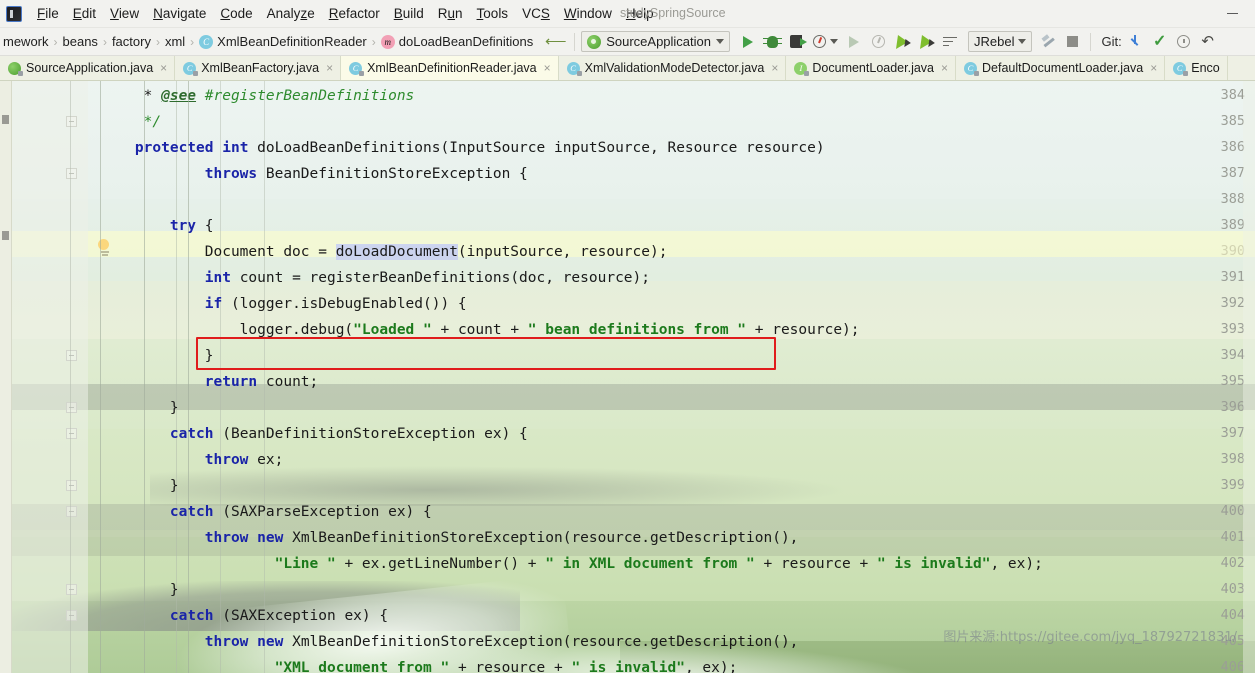 The width and height of the screenshot is (1255, 673). What do you see at coordinates (387, 41) in the screenshot?
I see `method-icon: m` at bounding box center [387, 41].